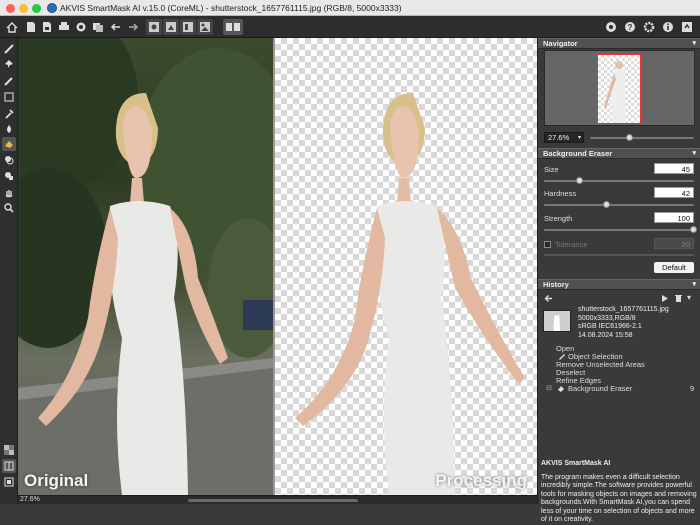 This screenshot has width=700, height=525. Describe the element at coordinates (9, 64) in the screenshot. I see `magic-pin-icon` at that location.